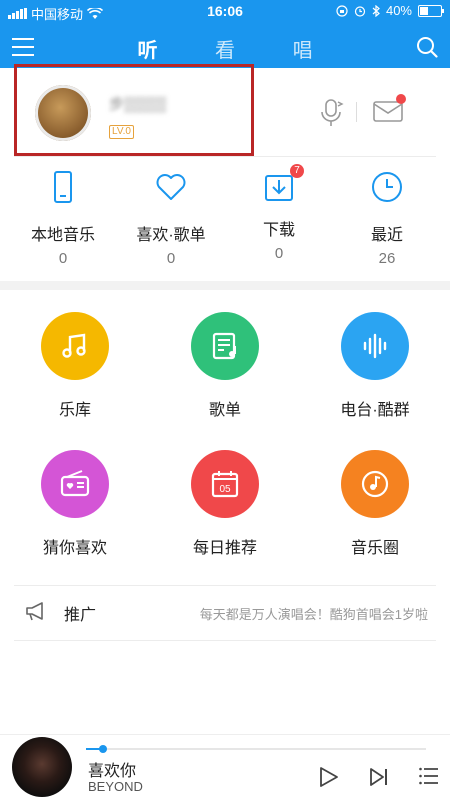  What do you see at coordinates (121, 132) in the screenshot?
I see `level-badge: LV.0` at bounding box center [121, 132].